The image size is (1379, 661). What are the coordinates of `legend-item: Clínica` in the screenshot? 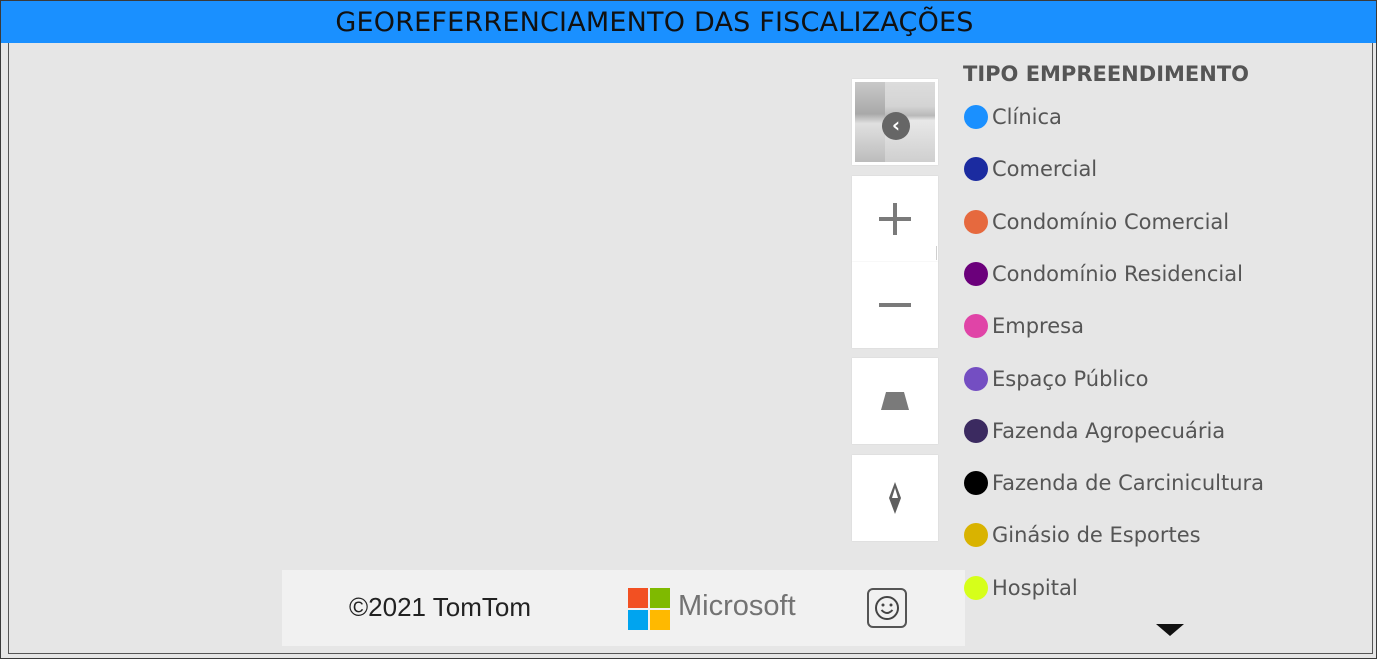 It's located at (1013, 117).